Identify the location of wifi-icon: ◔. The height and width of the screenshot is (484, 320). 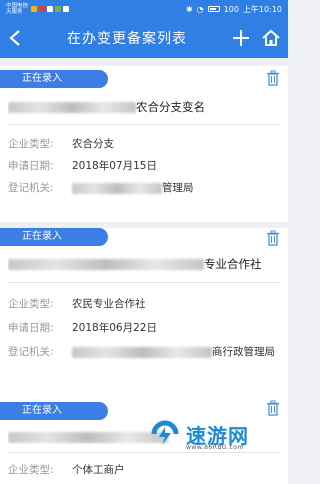
(200, 9).